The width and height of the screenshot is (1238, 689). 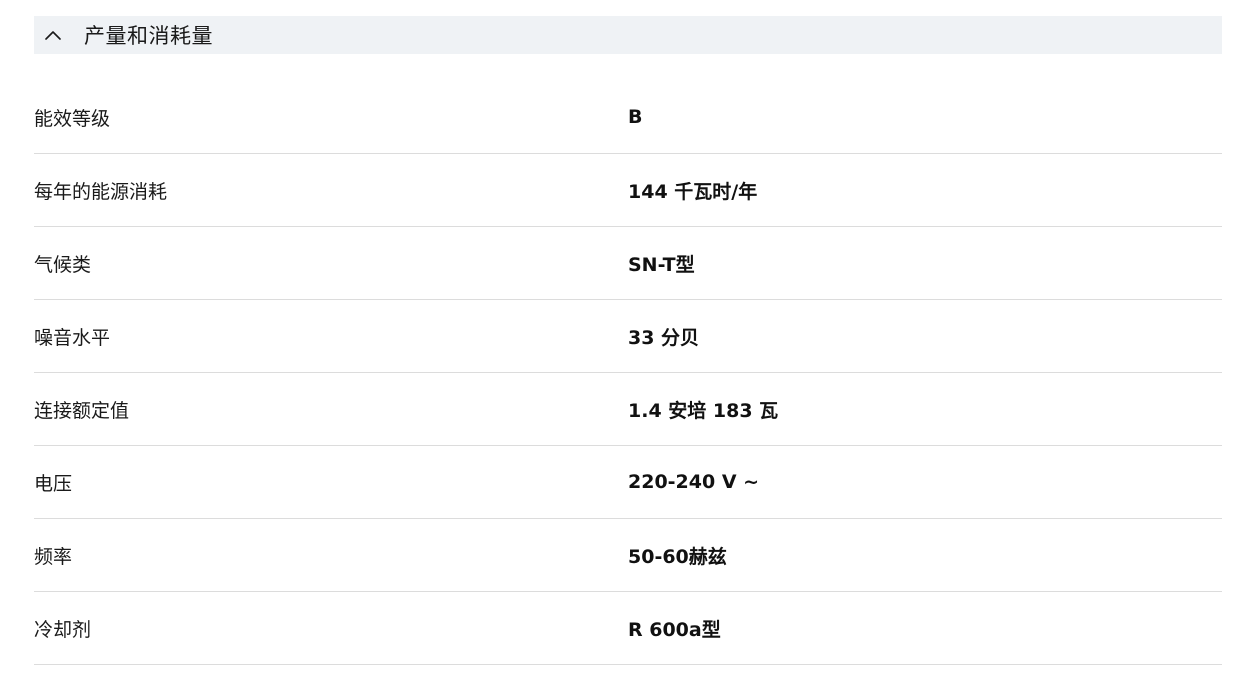 I want to click on spec-value: R 600a型, so click(x=674, y=629).